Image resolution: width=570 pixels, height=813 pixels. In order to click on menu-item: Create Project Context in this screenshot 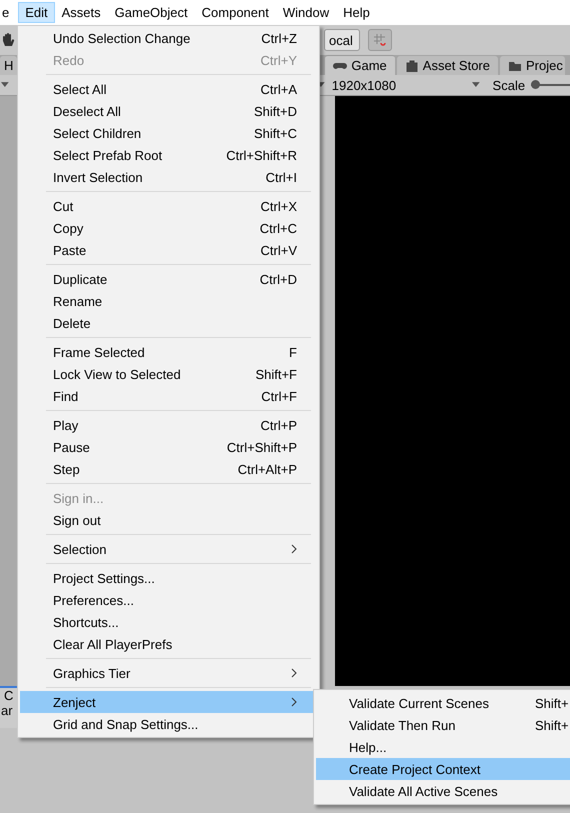, I will do `click(443, 769)`.